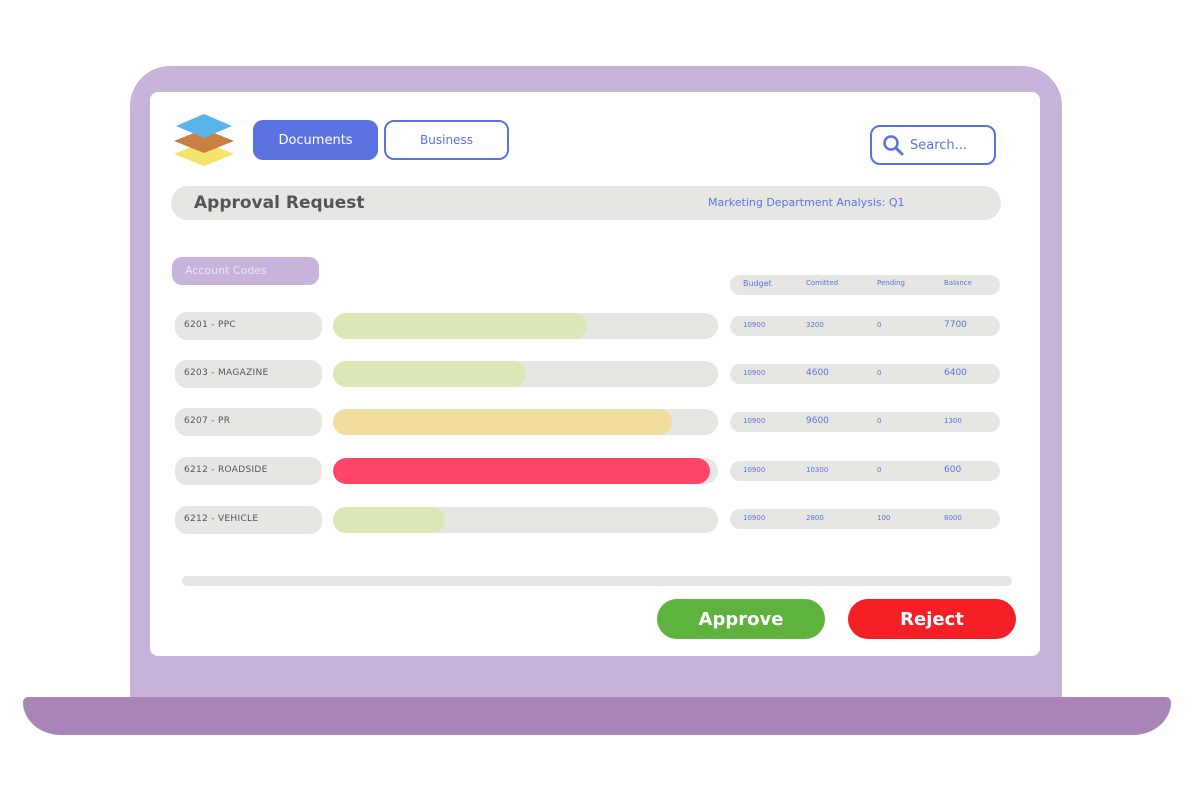 This screenshot has width=1200, height=800. What do you see at coordinates (893, 145) in the screenshot?
I see `search-icon` at bounding box center [893, 145].